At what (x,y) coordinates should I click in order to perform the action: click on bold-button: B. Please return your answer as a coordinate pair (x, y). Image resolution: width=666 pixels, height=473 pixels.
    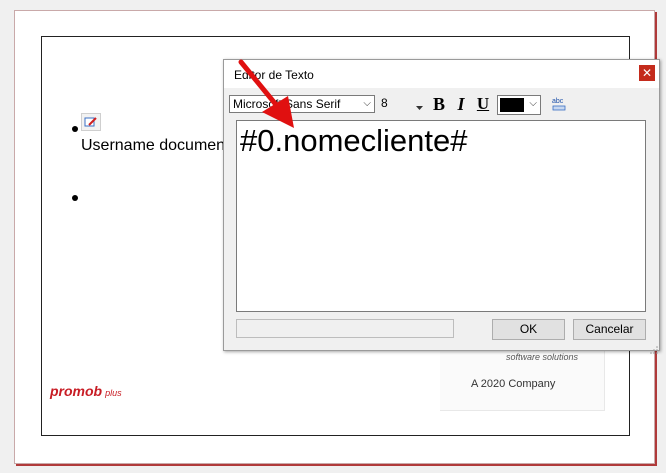
    Looking at the image, I should click on (439, 104).